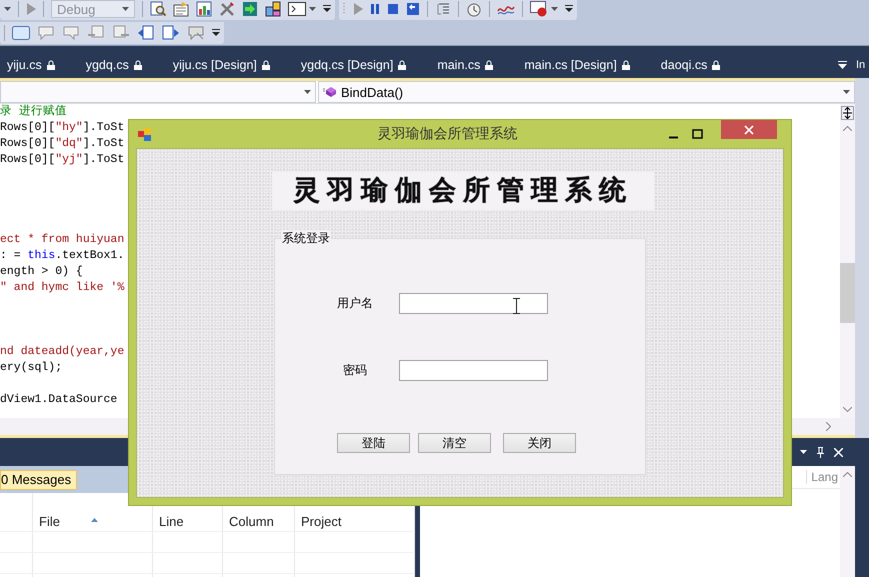 The width and height of the screenshot is (869, 577). Describe the element at coordinates (697, 134) in the screenshot. I see `maximize-icon` at that location.